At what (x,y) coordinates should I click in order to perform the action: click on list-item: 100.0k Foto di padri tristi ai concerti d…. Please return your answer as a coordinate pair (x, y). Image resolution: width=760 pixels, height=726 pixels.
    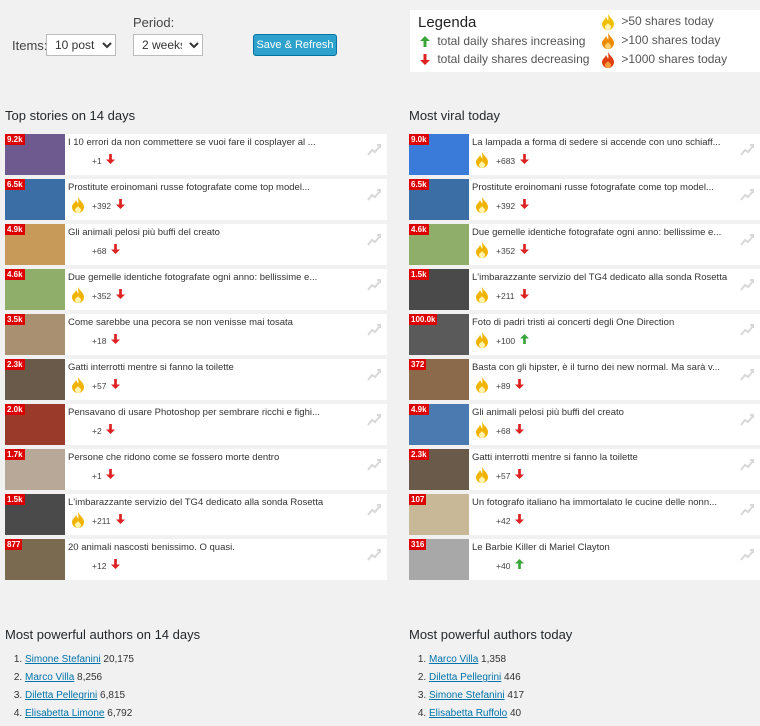
    Looking at the image, I should click on (584, 334).